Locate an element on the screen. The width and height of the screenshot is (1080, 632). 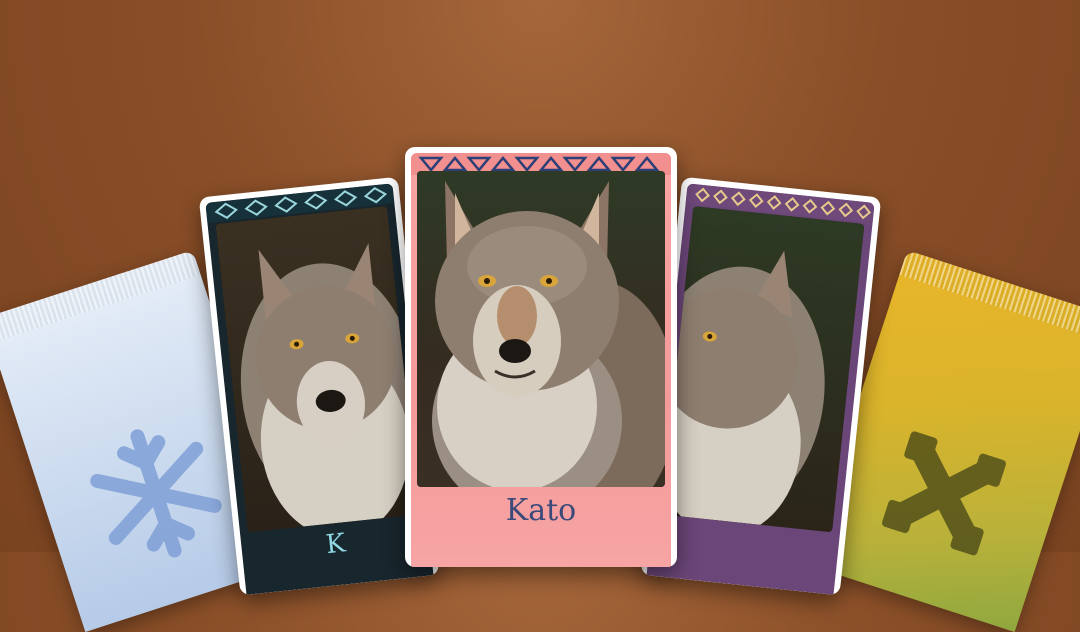
card-face is located at coordinates (760, 389).